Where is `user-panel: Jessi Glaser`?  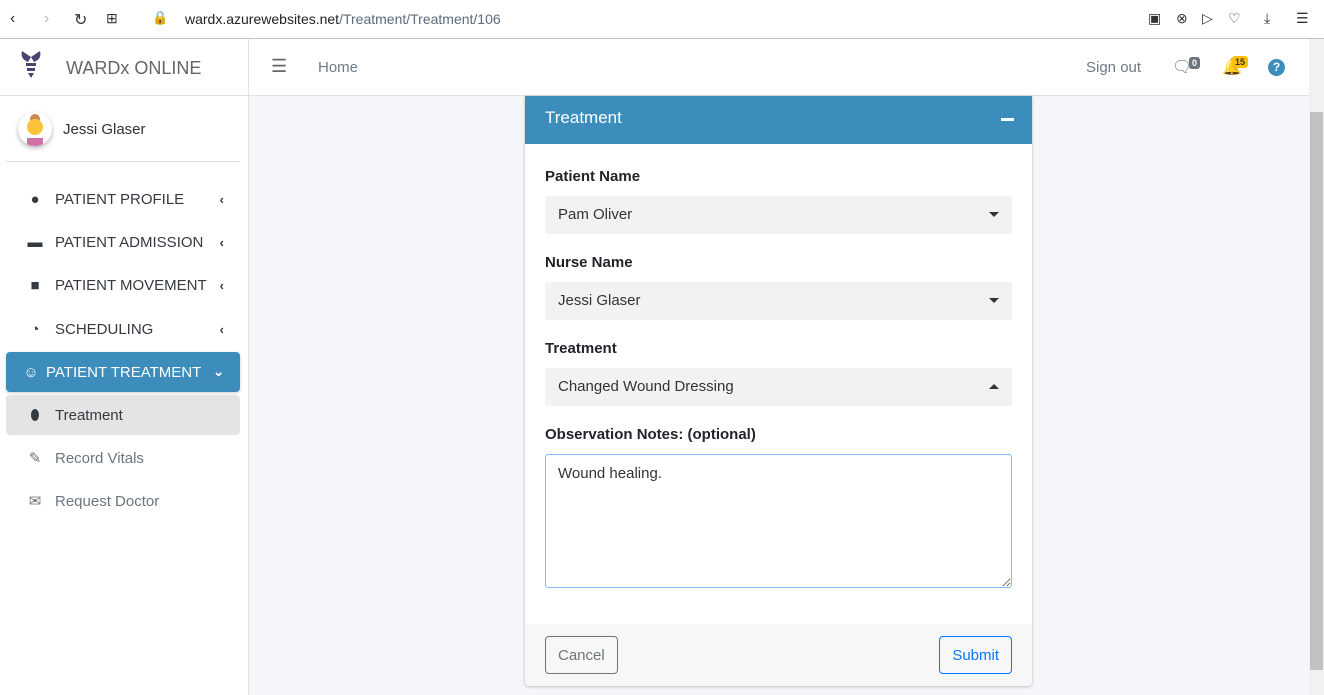 user-panel: Jessi Glaser is located at coordinates (123, 129).